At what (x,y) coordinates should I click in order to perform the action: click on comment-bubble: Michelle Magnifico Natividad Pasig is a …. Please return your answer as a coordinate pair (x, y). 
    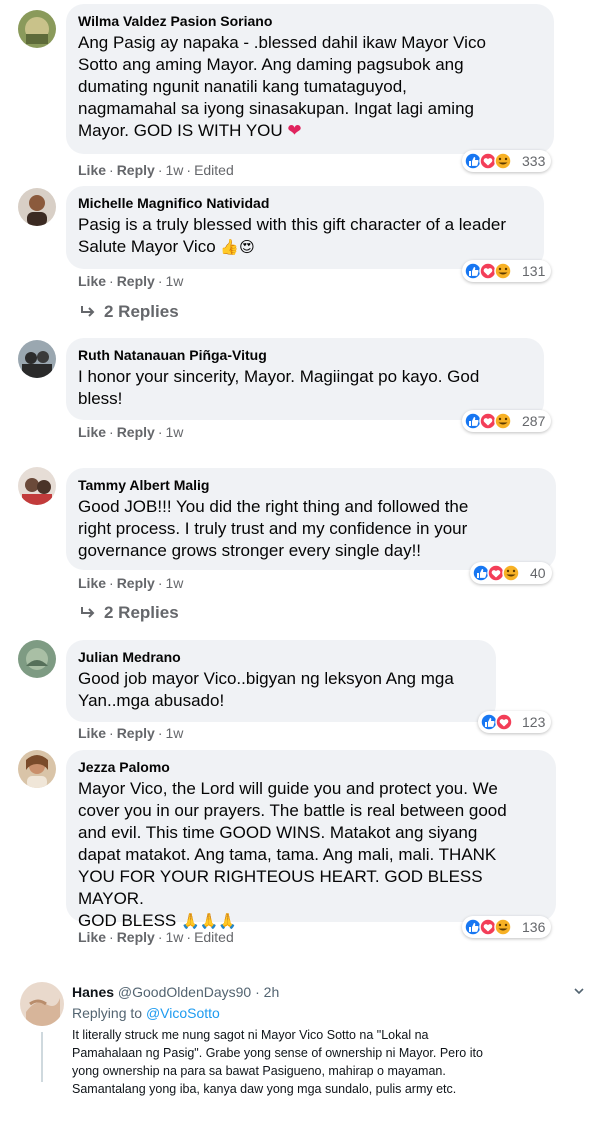
    Looking at the image, I should click on (305, 227).